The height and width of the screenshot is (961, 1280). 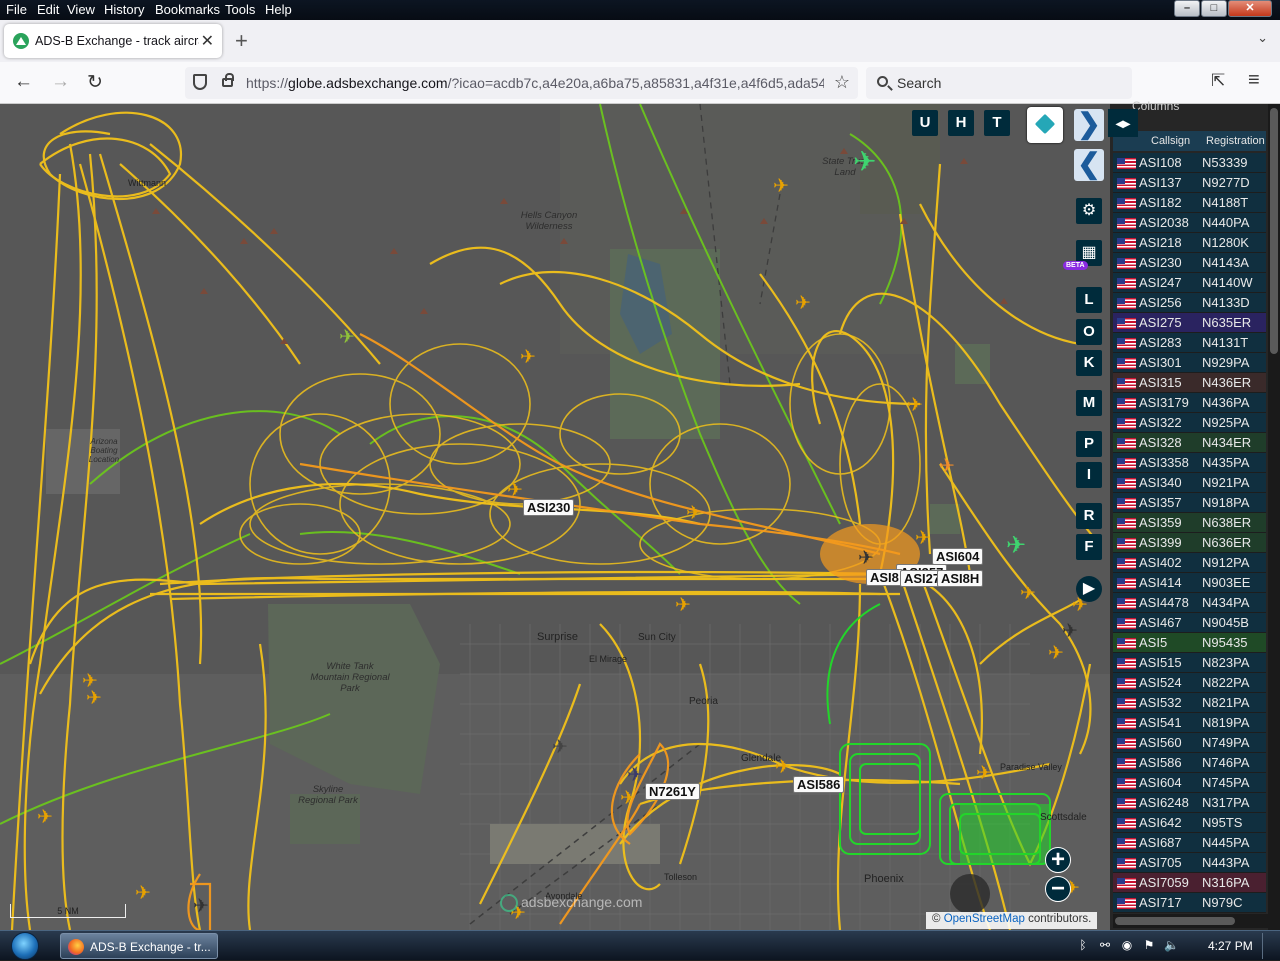 I want to click on toggle-l-button: L, so click(x=1089, y=300).